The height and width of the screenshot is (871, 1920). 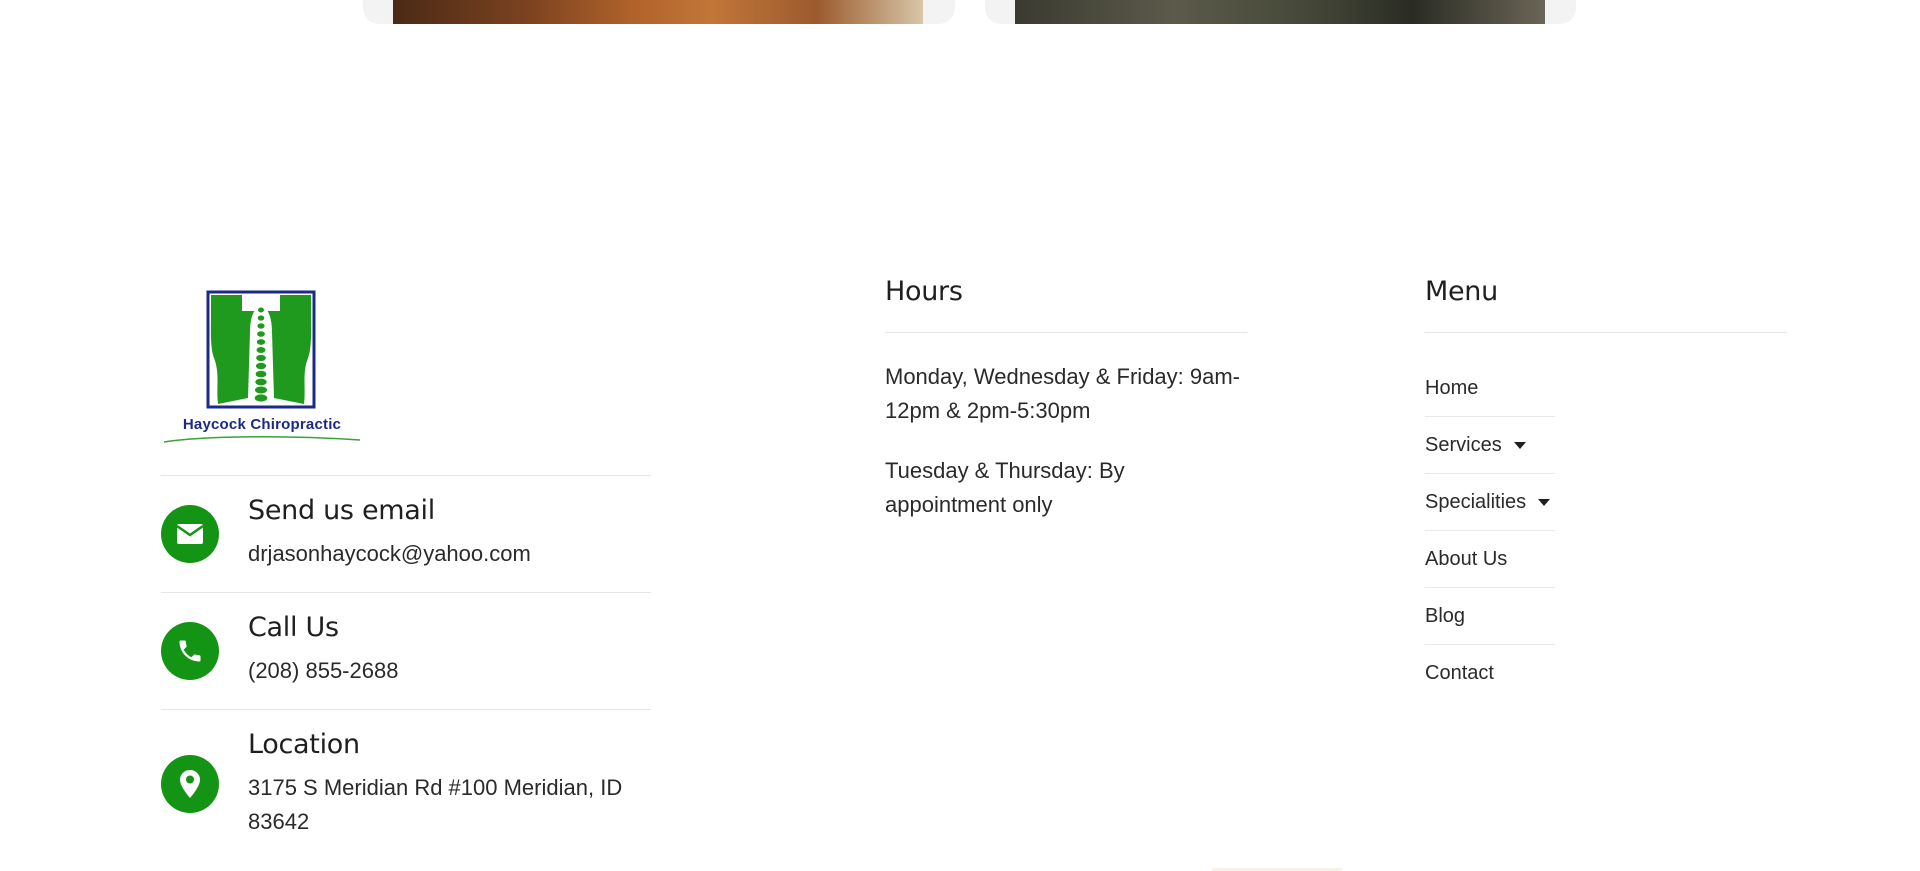 I want to click on hours-line: Tuesday & Thursday: By appointment only, so click(x=1005, y=487).